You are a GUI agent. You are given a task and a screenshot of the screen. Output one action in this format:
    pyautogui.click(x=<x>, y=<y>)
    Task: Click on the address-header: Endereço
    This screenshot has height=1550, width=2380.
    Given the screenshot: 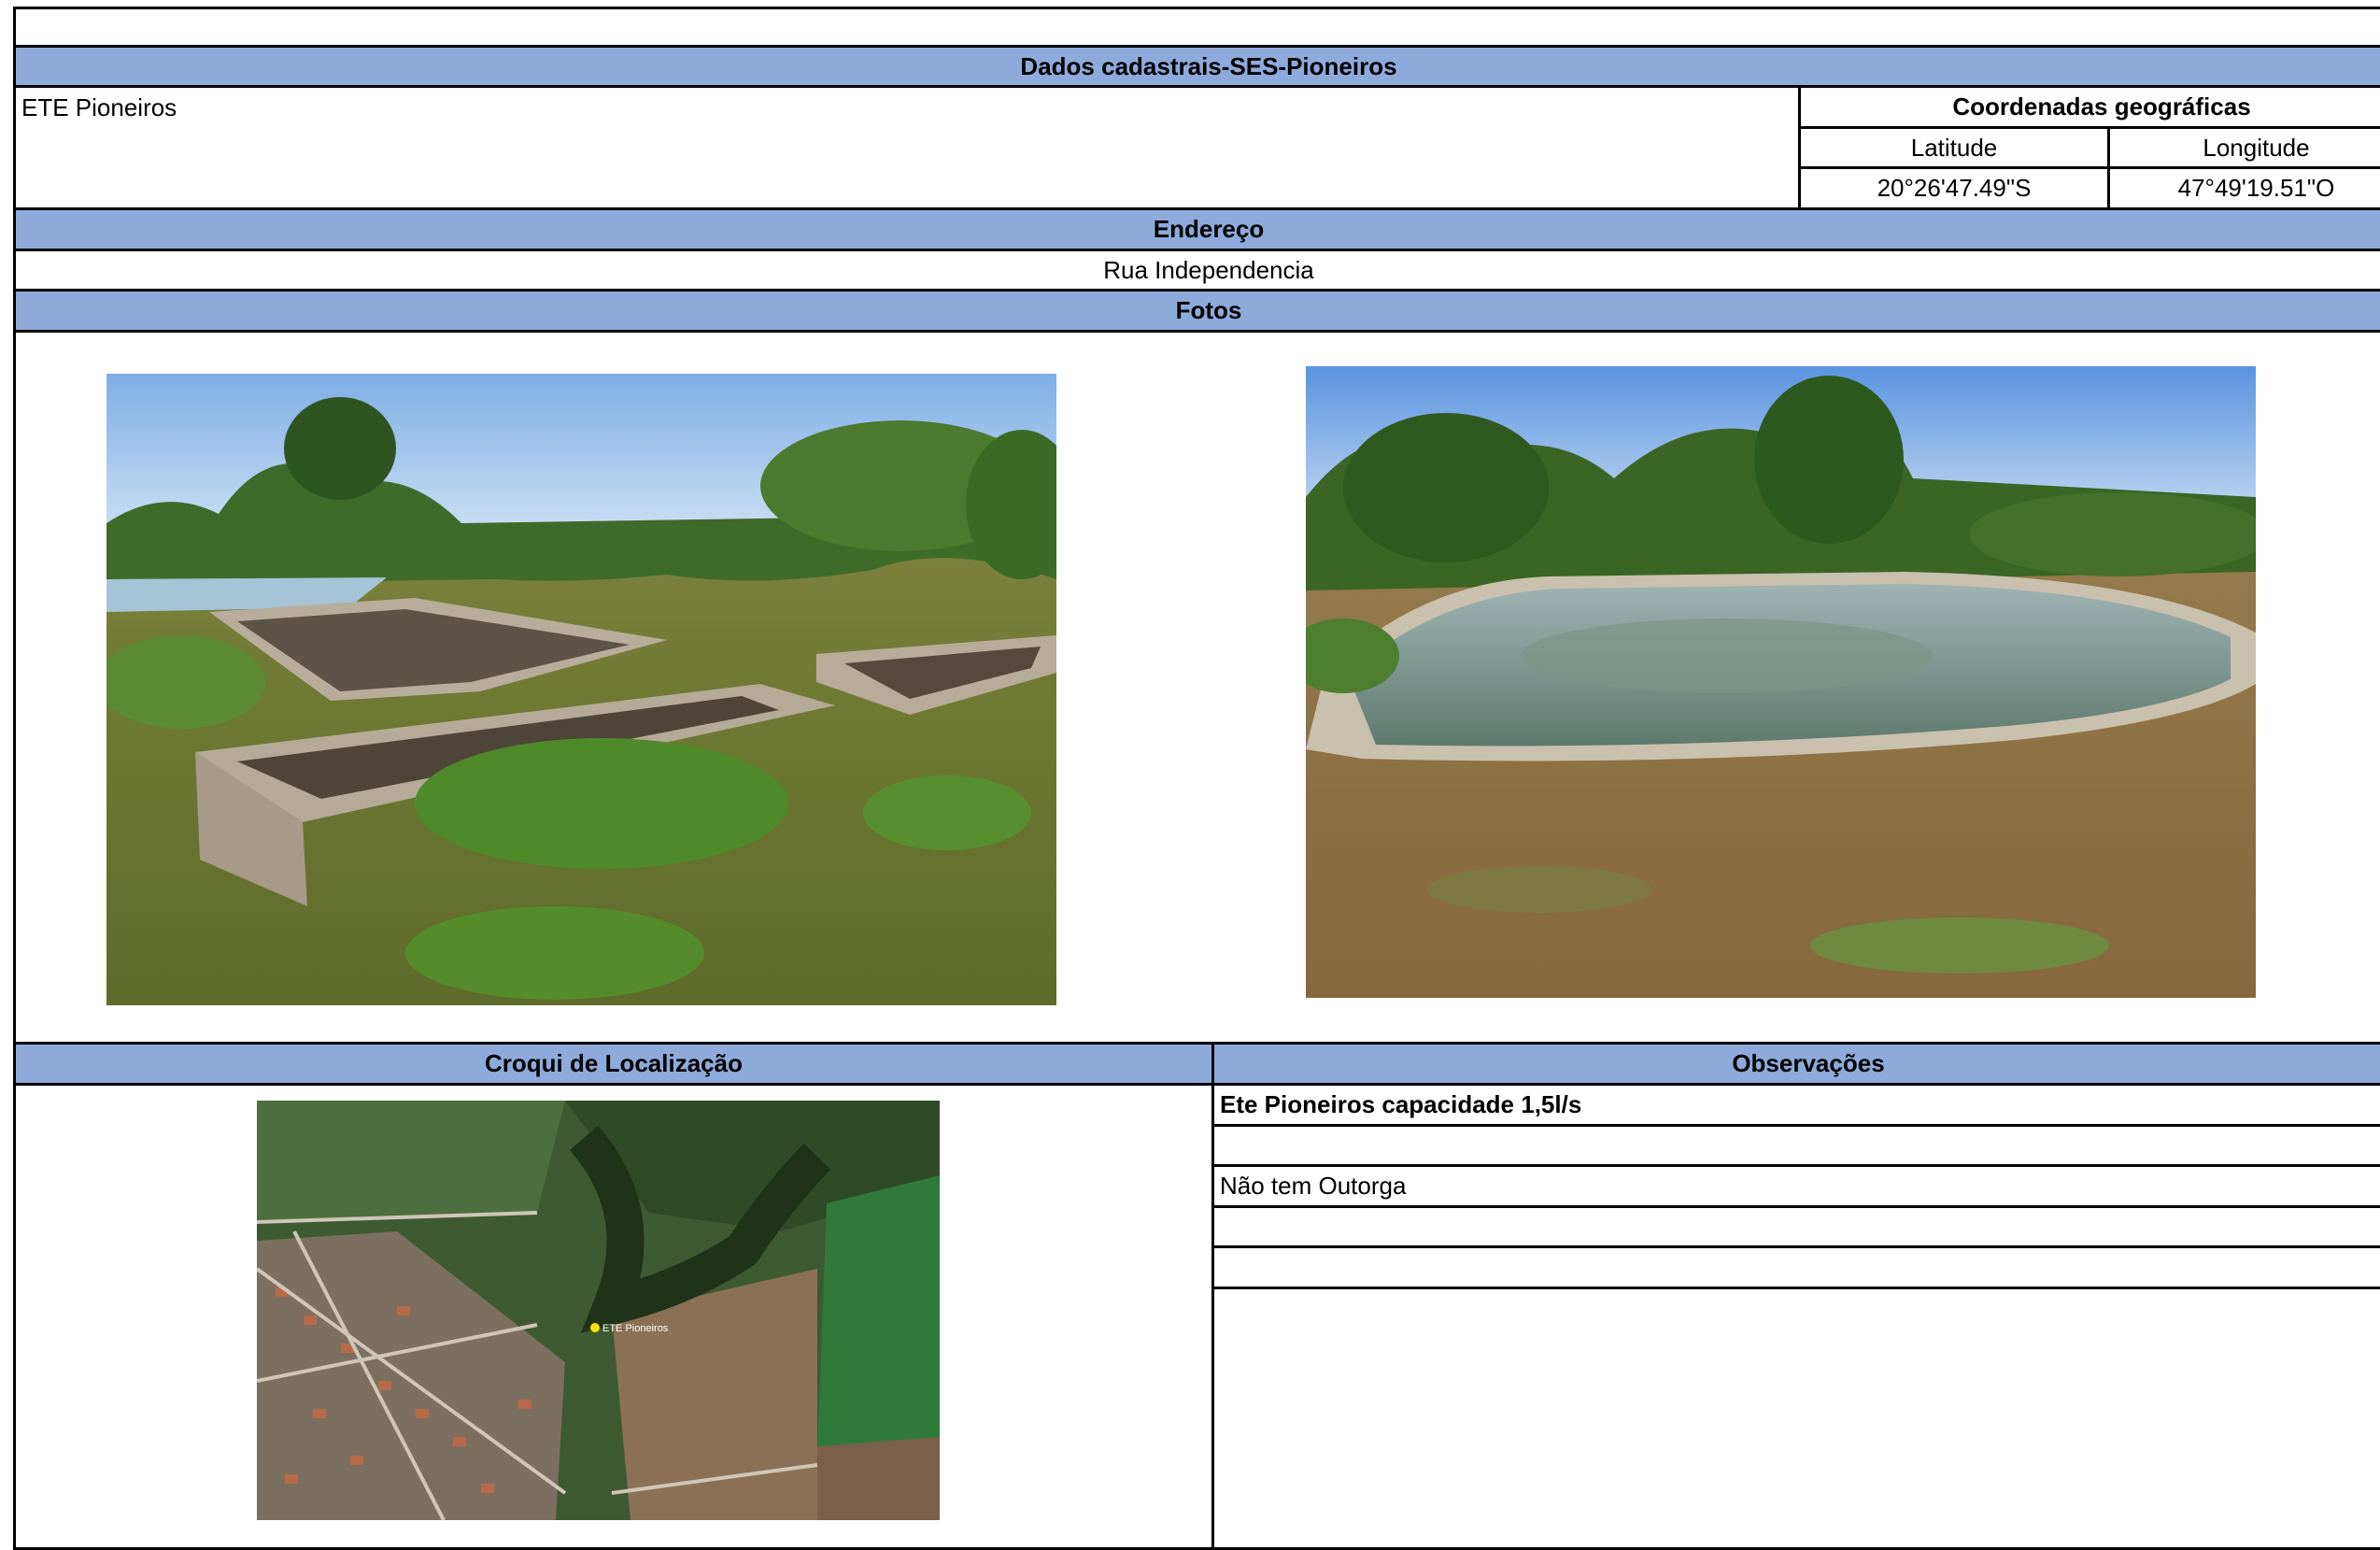 What is the action you would take?
    pyautogui.click(x=1196, y=229)
    